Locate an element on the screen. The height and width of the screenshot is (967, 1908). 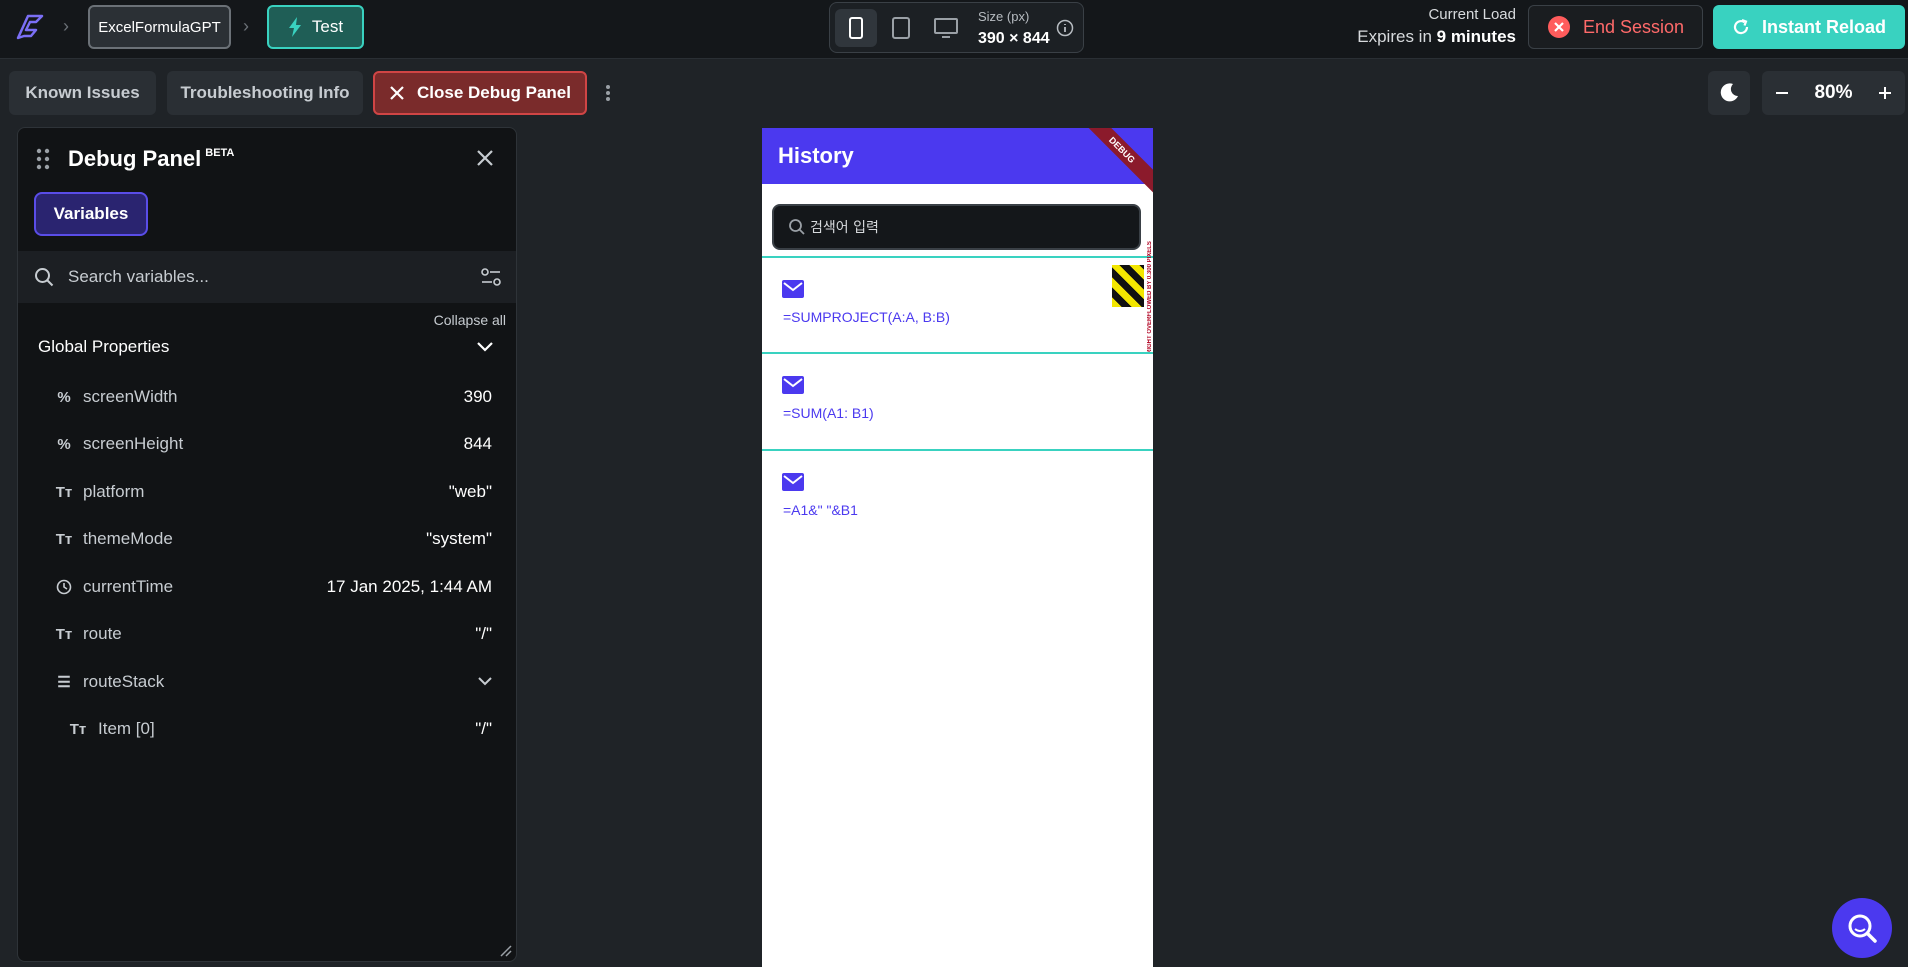
lightning-icon is located at coordinates (294, 27).